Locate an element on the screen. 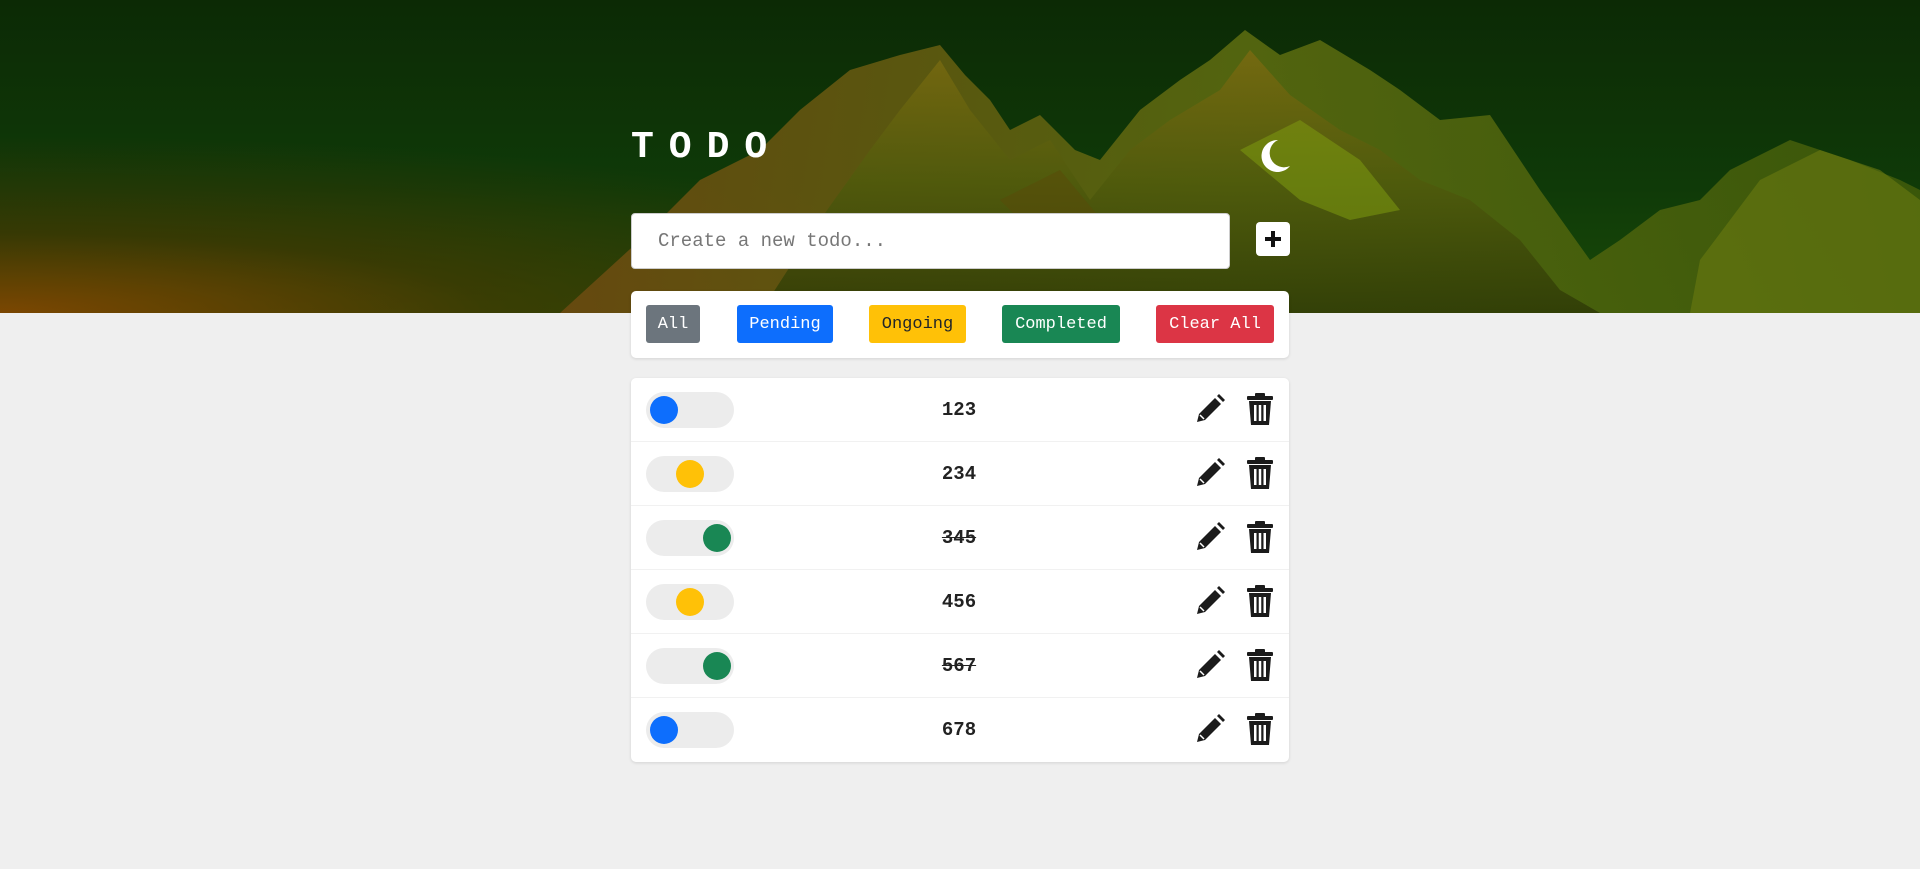 This screenshot has width=1920, height=869. add-todo-button is located at coordinates (1273, 239).